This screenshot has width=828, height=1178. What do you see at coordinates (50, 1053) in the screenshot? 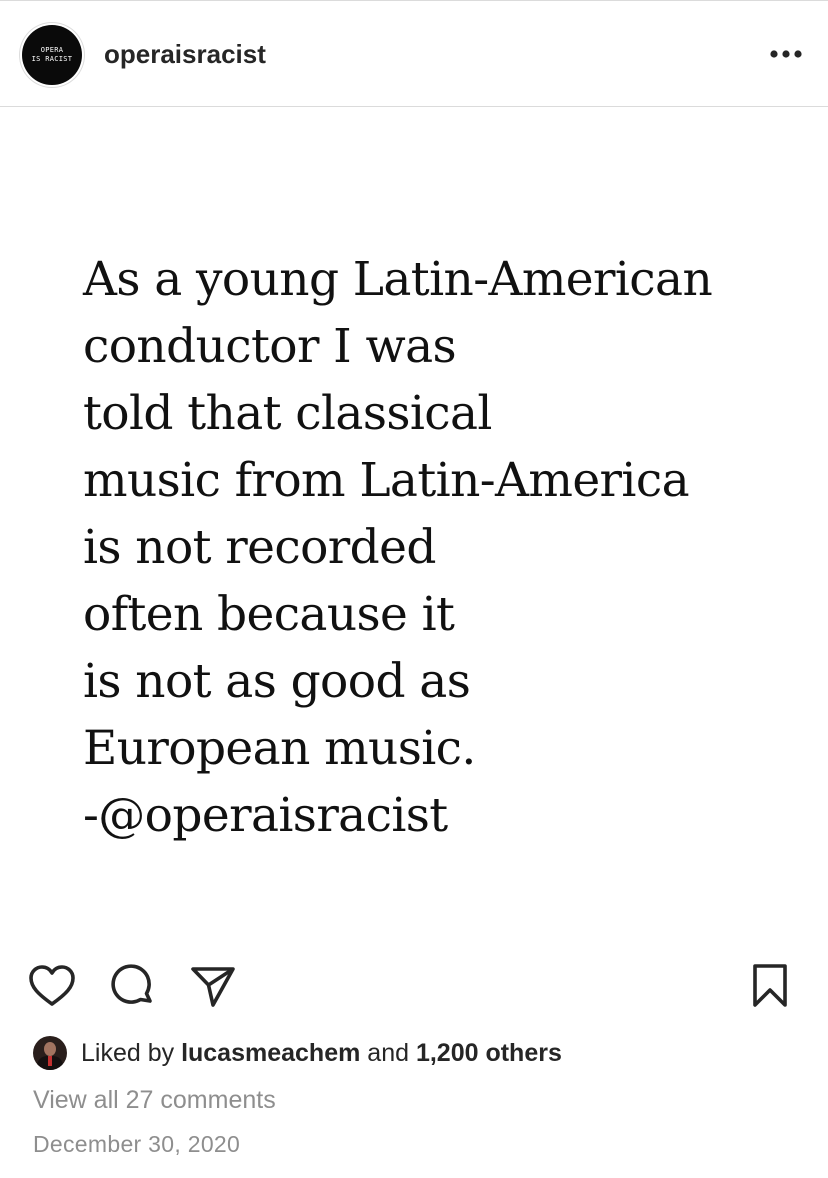
I see `liker-avatar` at bounding box center [50, 1053].